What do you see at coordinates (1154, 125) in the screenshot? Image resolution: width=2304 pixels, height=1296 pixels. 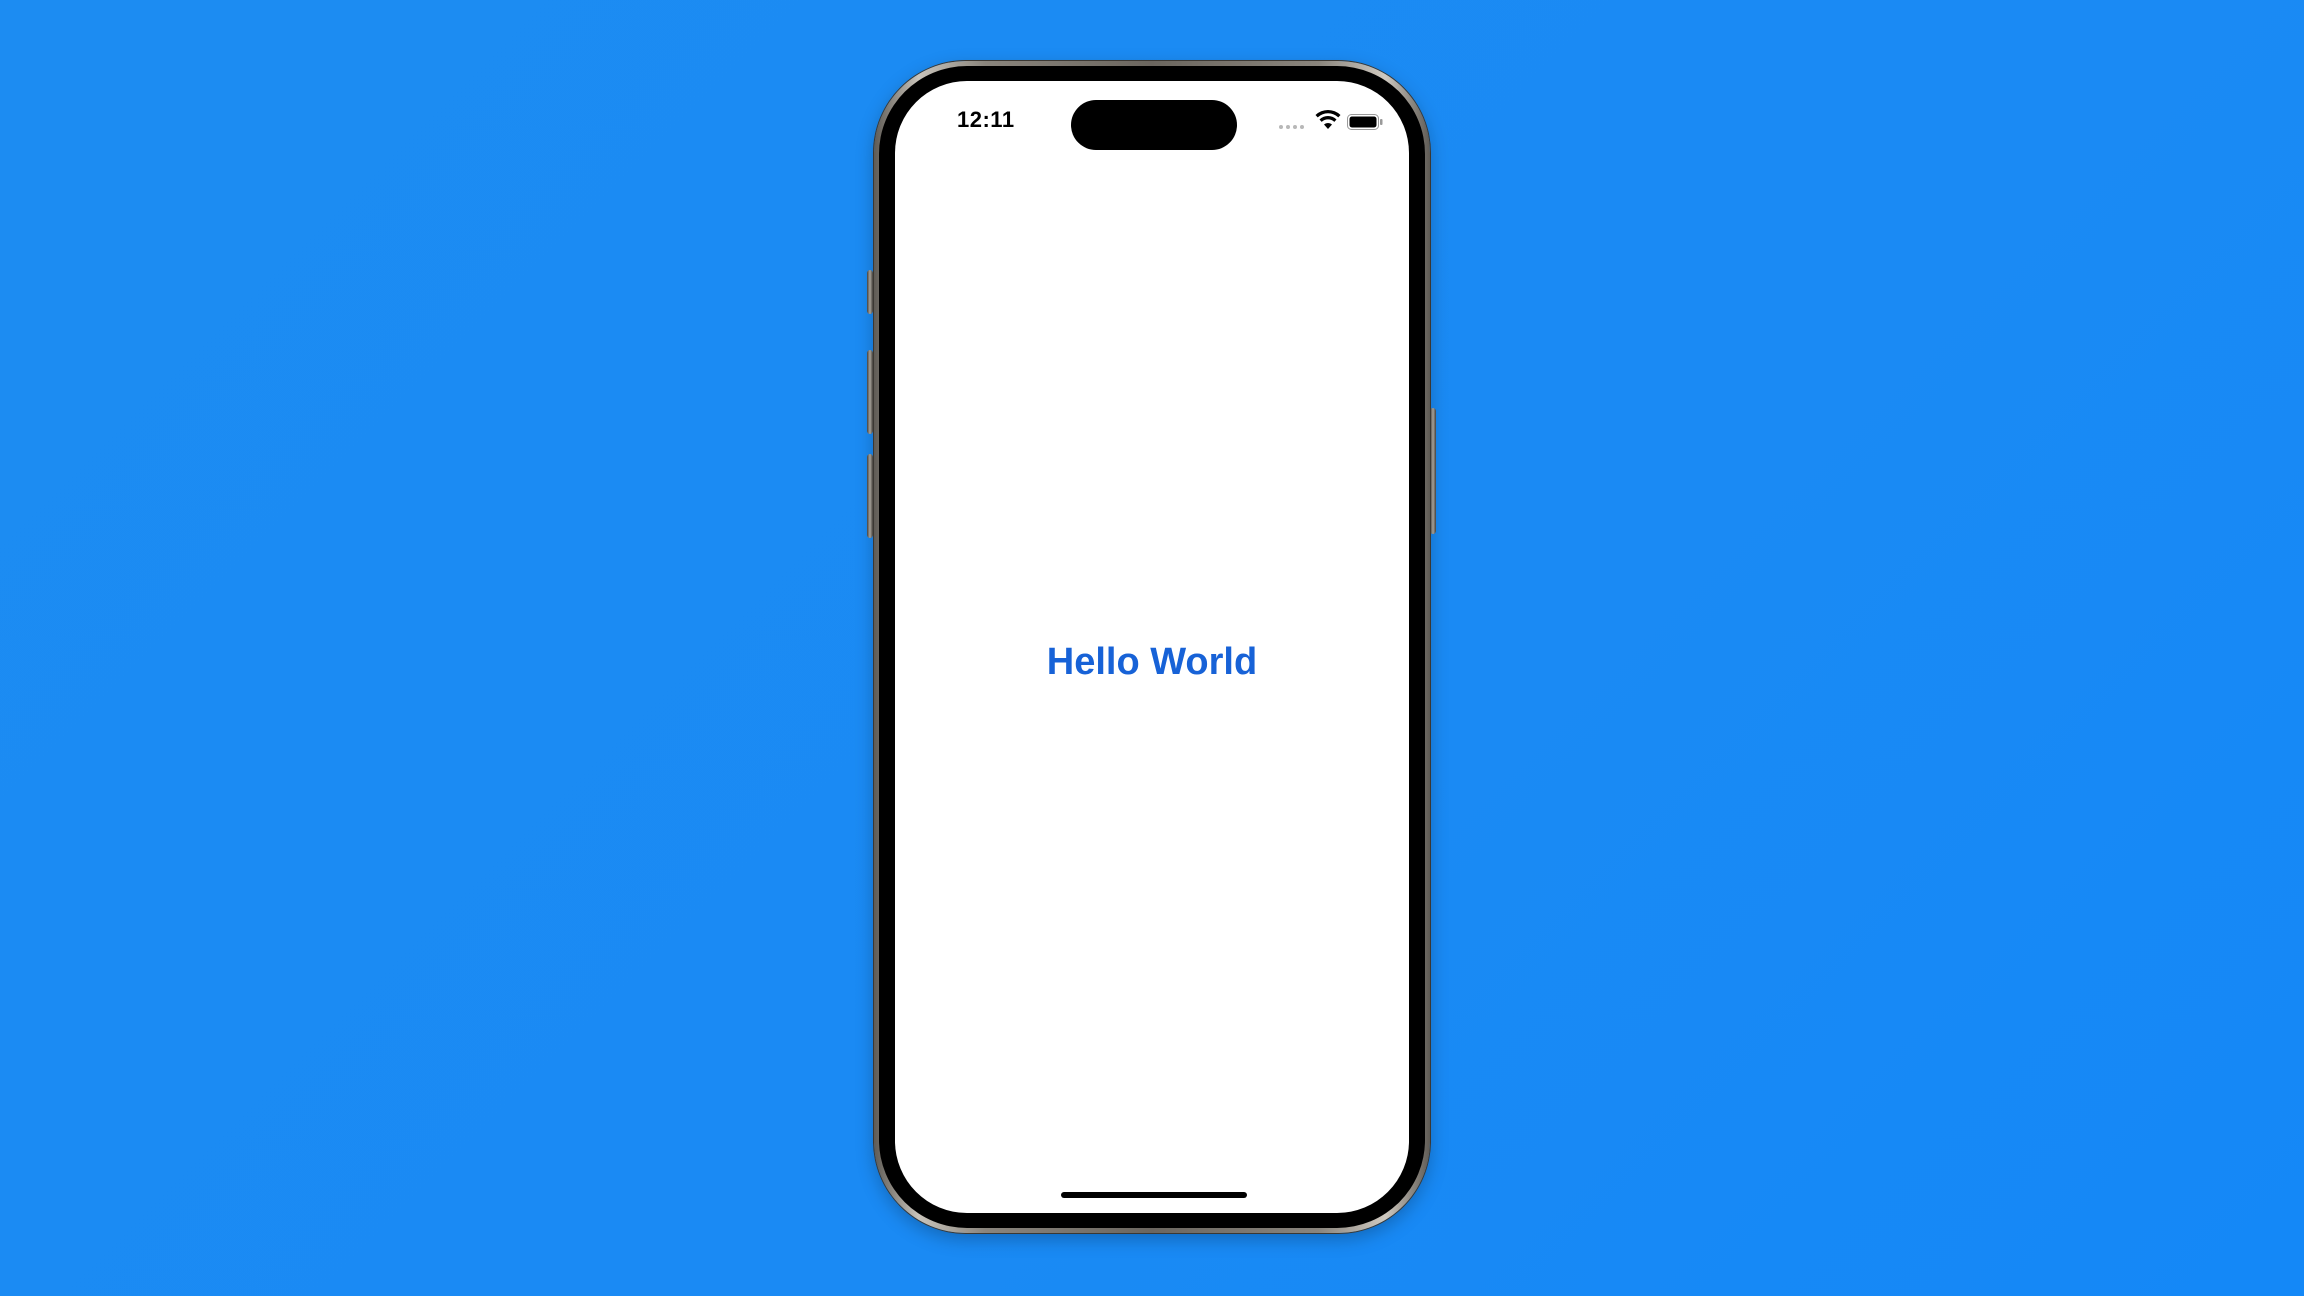 I see `dynamic-island` at bounding box center [1154, 125].